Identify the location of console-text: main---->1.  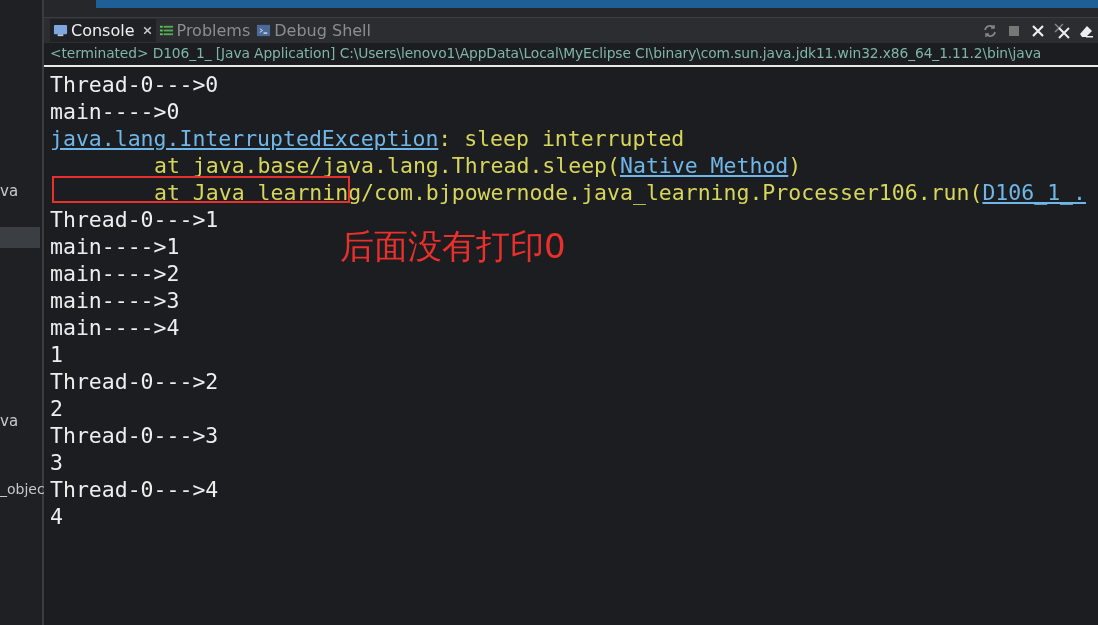
(115, 246).